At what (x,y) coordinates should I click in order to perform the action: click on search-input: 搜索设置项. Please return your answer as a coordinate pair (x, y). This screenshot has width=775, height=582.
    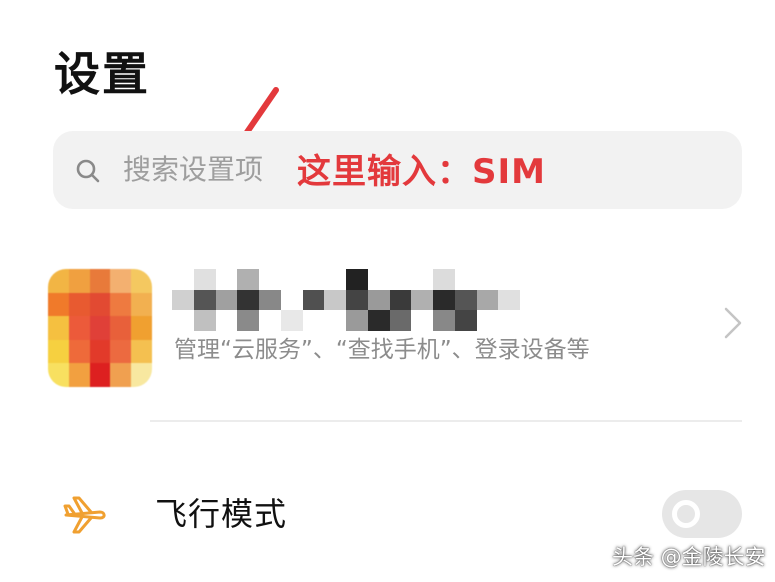
    Looking at the image, I should click on (193, 170).